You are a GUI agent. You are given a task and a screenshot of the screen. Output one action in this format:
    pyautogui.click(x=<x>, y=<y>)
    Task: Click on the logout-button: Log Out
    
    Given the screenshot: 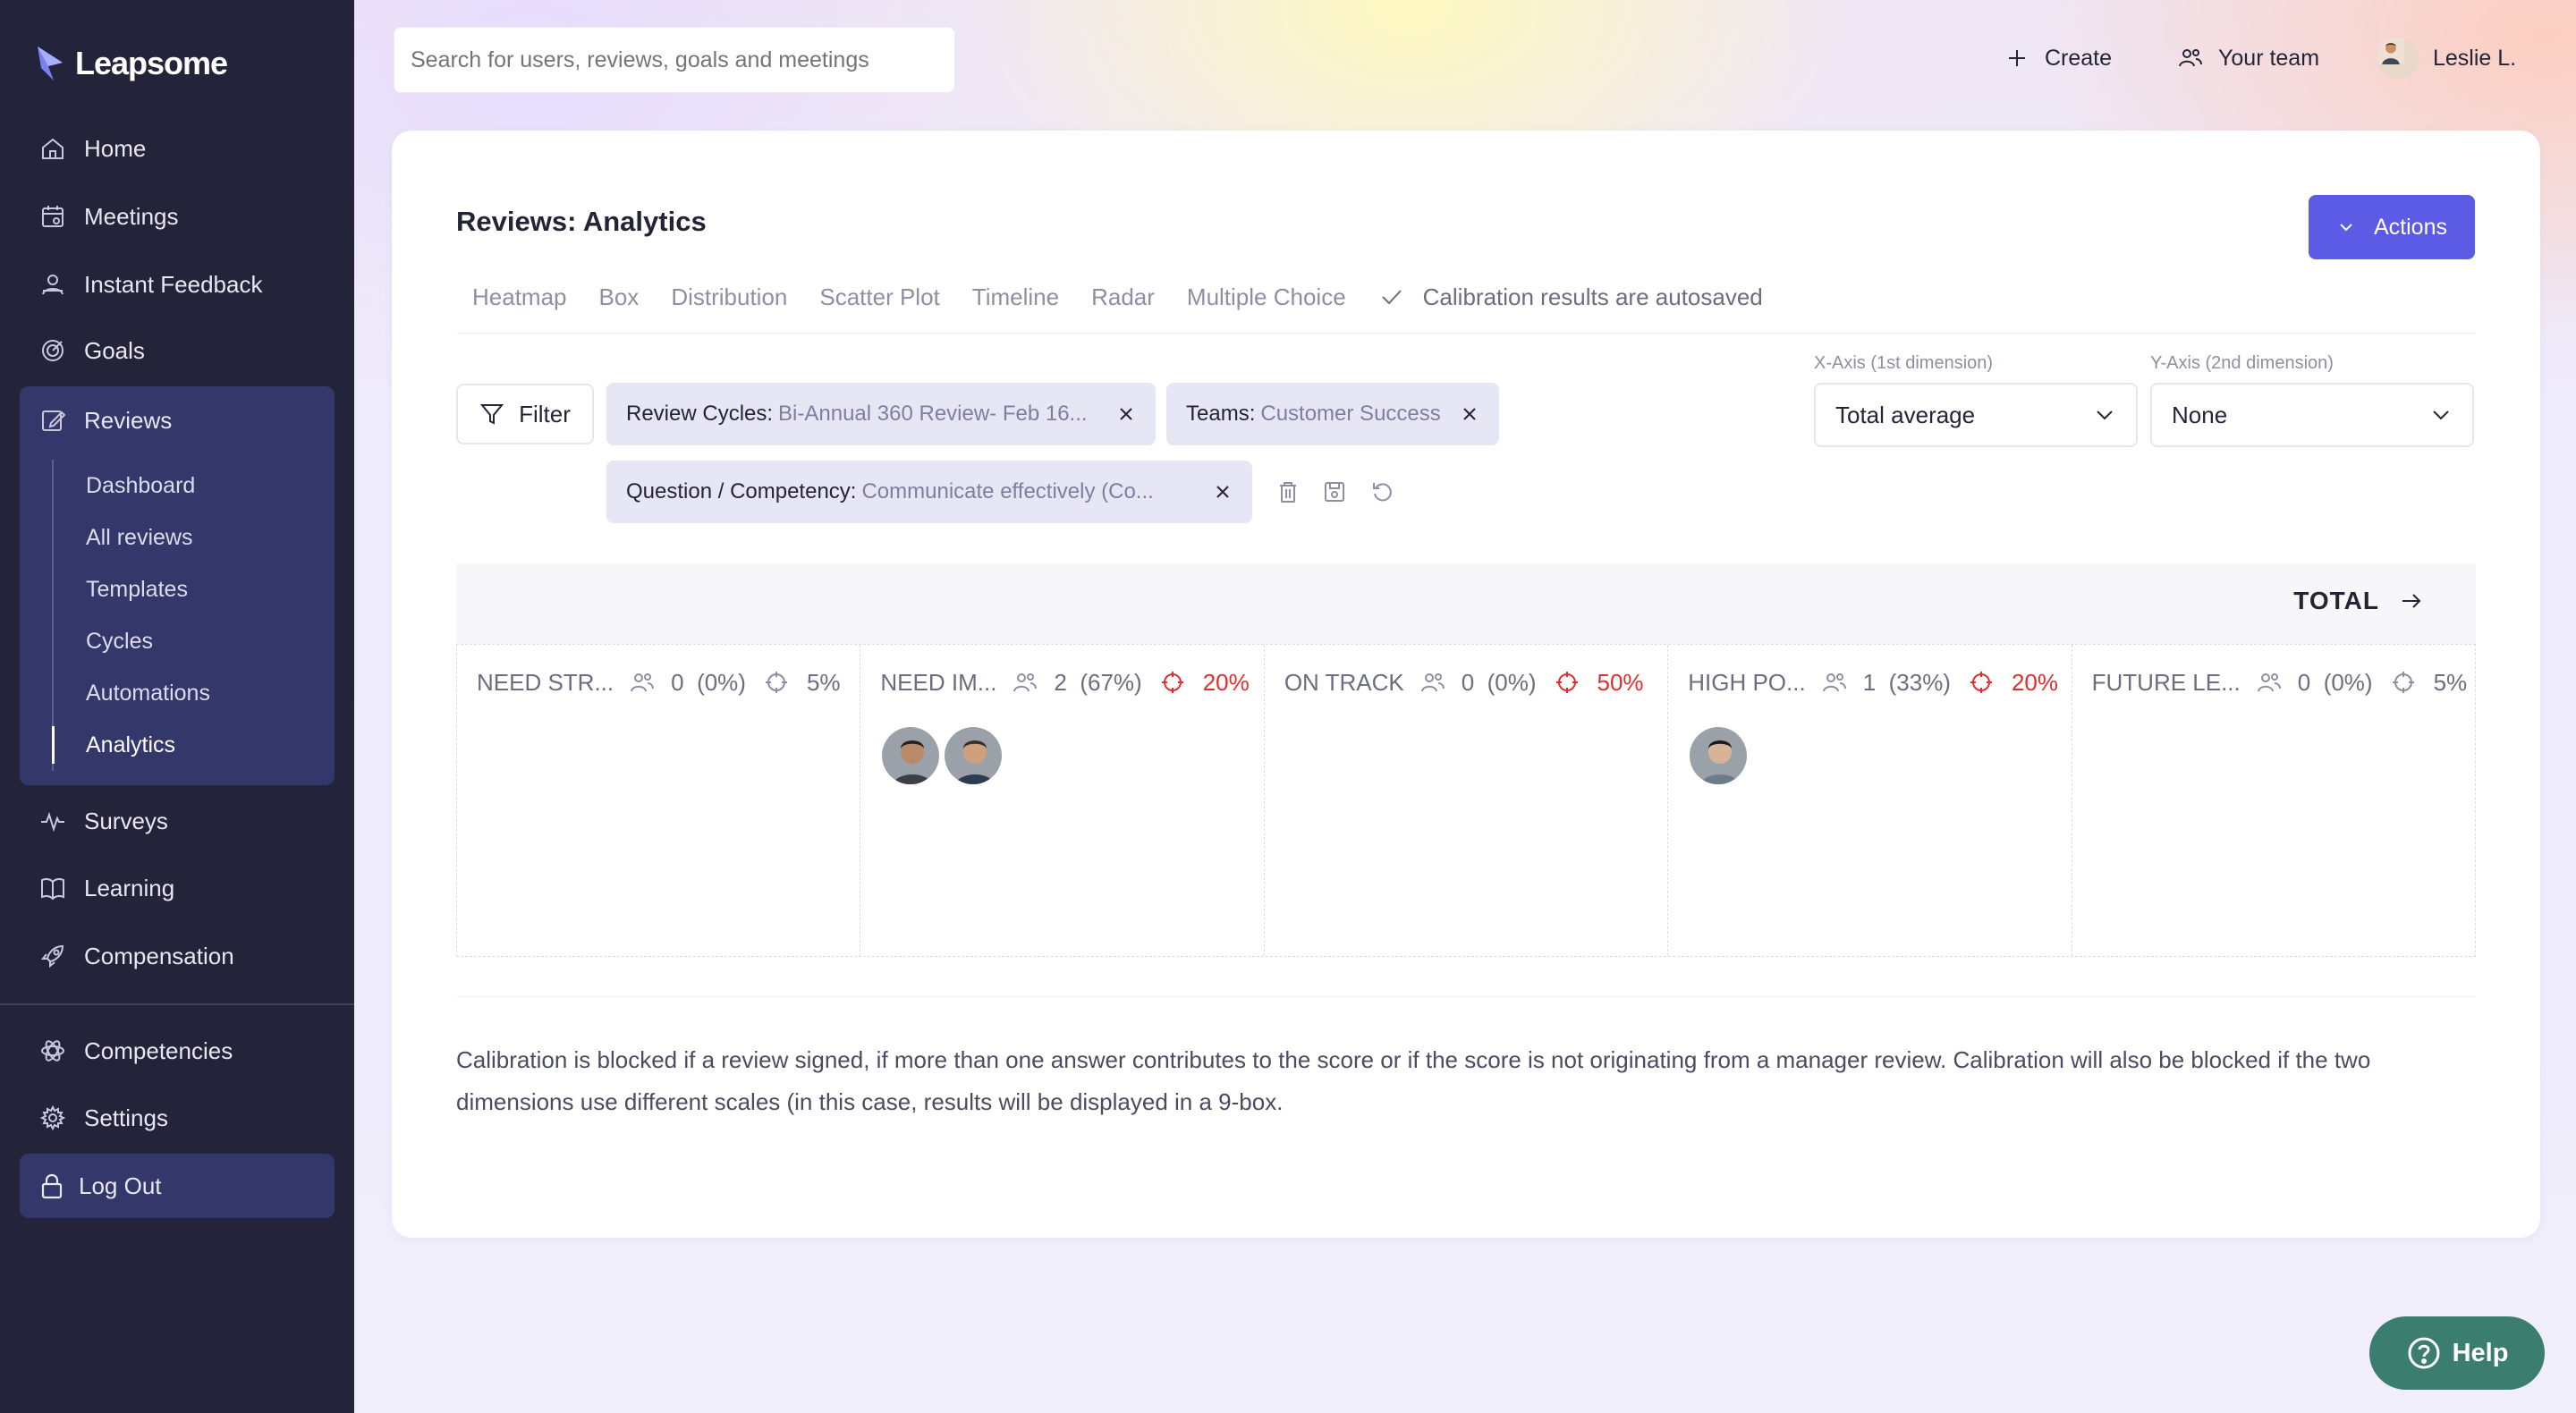 What is the action you would take?
    pyautogui.click(x=177, y=1186)
    